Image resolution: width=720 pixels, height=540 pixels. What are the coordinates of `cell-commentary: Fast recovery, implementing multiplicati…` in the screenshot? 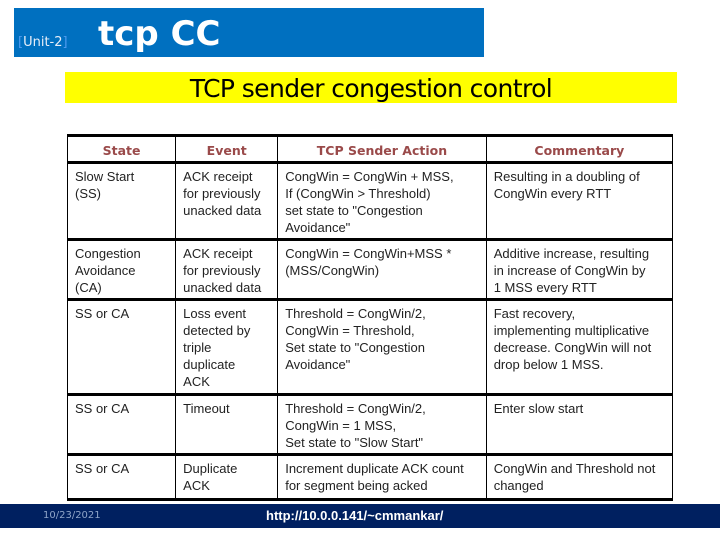 It's located at (579, 347).